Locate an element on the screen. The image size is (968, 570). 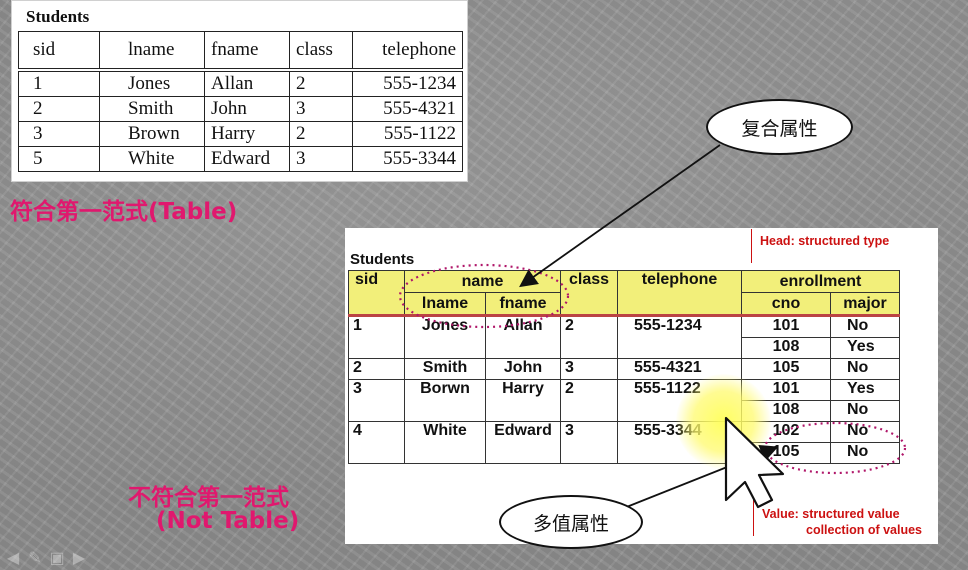
mouse-pointer-icon is located at coordinates (754, 462).